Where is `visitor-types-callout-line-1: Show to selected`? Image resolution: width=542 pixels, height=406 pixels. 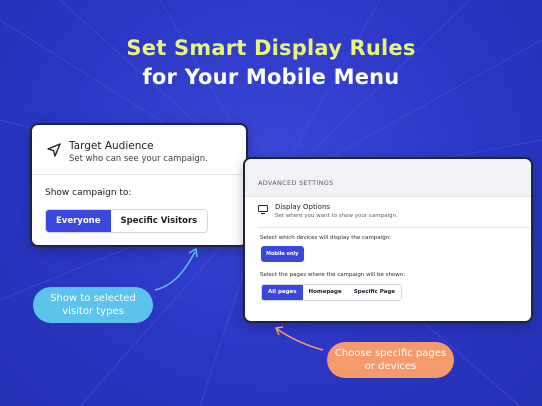
visitor-types-callout-line-1: Show to selected is located at coordinates (93, 298).